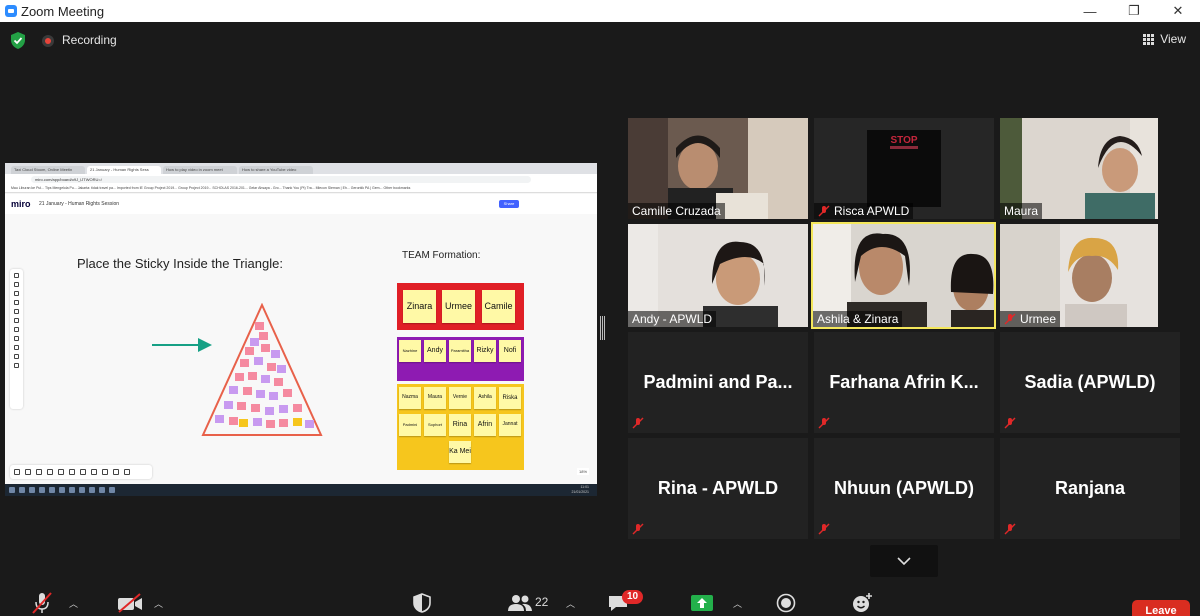  What do you see at coordinates (16, 339) in the screenshot?
I see `miro-side-toolbar` at bounding box center [16, 339].